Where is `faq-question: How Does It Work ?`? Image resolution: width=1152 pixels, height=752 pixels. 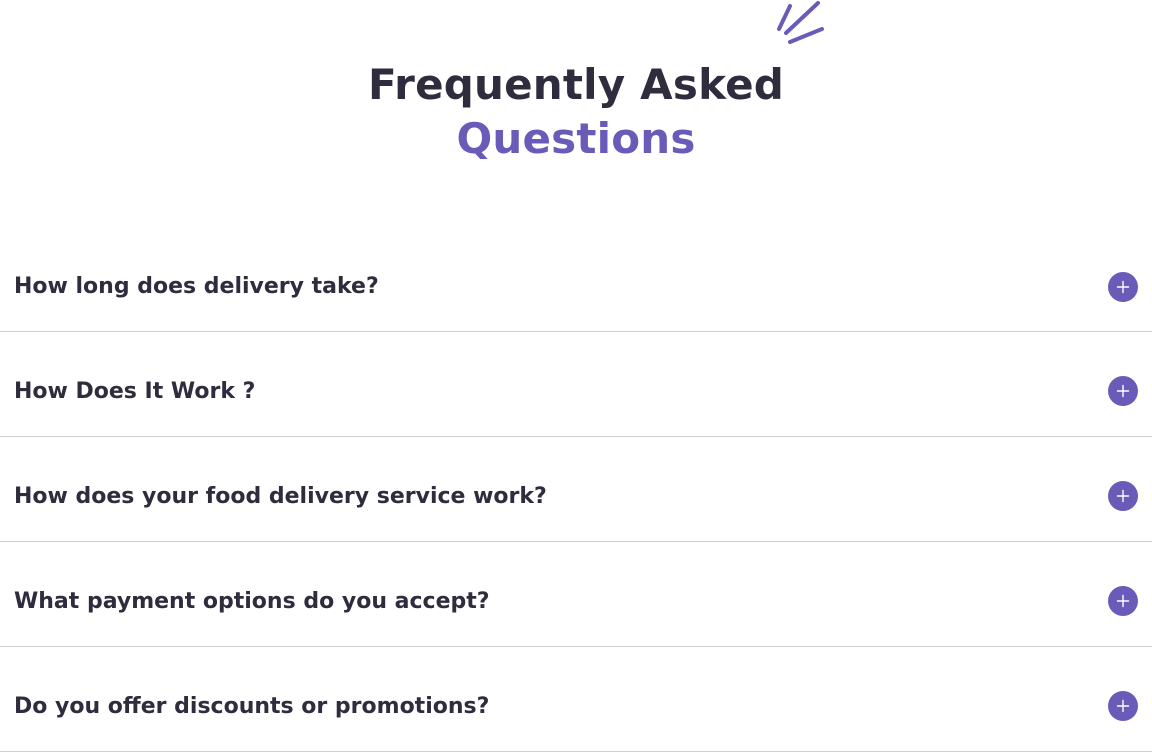 faq-question: How Does It Work ? is located at coordinates (135, 391).